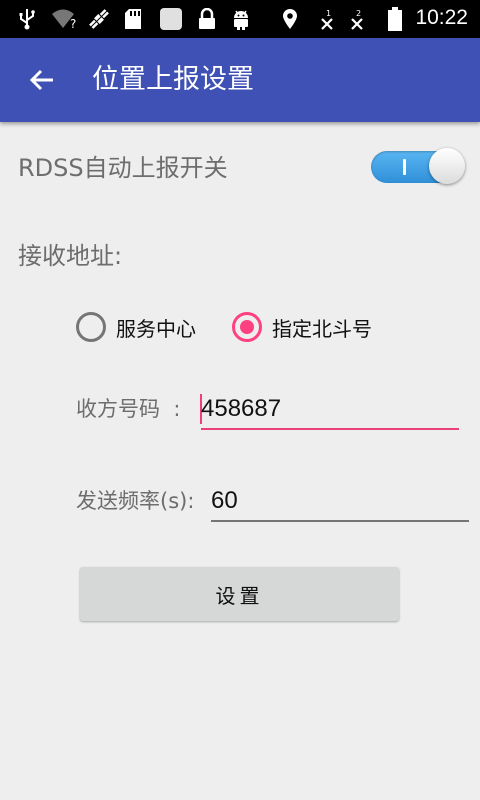 The image size is (480, 800). What do you see at coordinates (328, 13) in the screenshot?
I see `svg-text: 1` at bounding box center [328, 13].